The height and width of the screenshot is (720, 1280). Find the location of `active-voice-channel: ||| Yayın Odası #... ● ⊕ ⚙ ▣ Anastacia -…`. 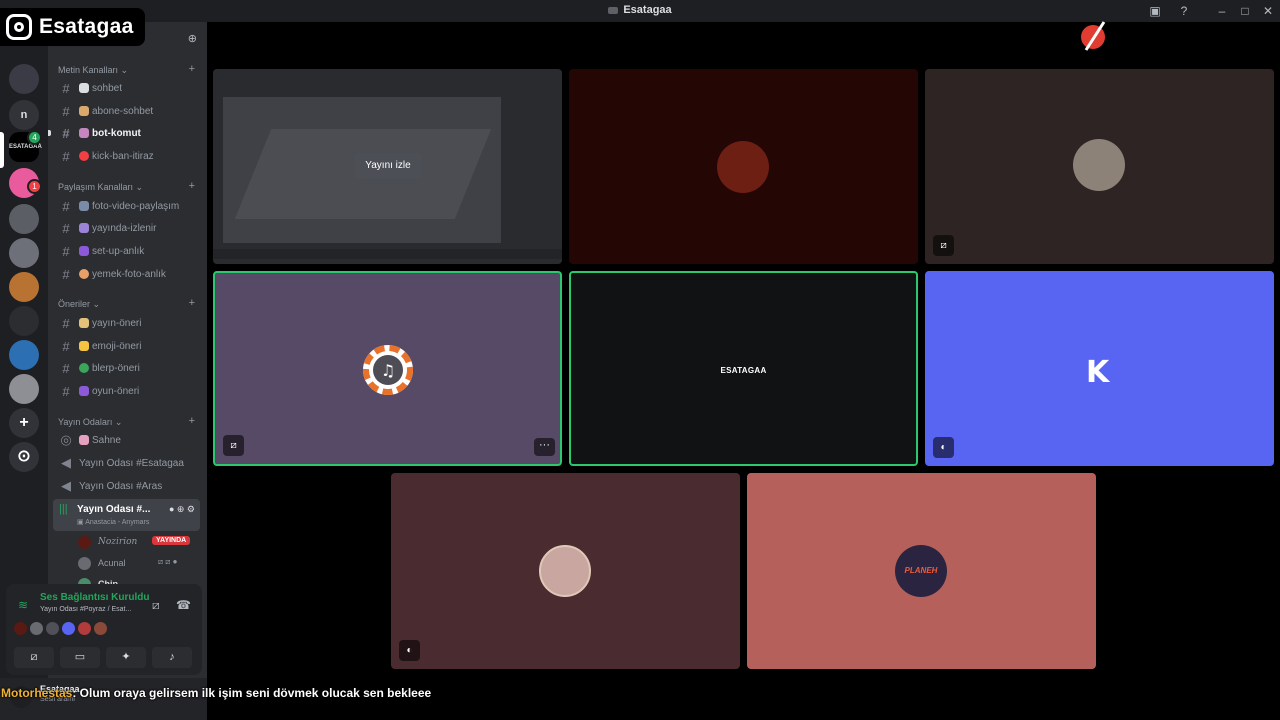

active-voice-channel: ||| Yayın Odası #... ● ⊕ ⚙ ▣ Anastacia -… is located at coordinates (126, 515).